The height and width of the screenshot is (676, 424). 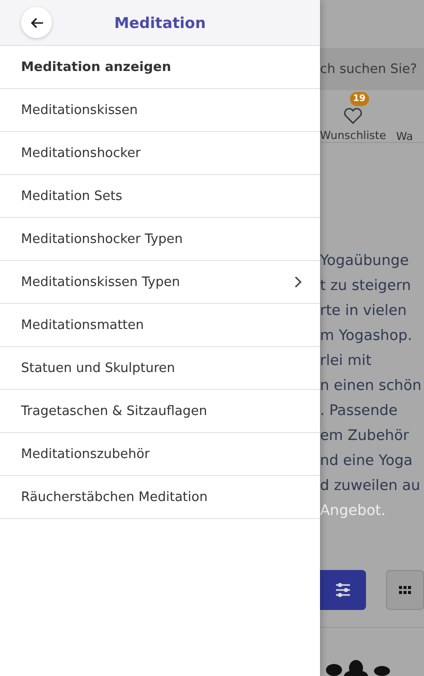 I want to click on filter-button, so click(x=343, y=590).